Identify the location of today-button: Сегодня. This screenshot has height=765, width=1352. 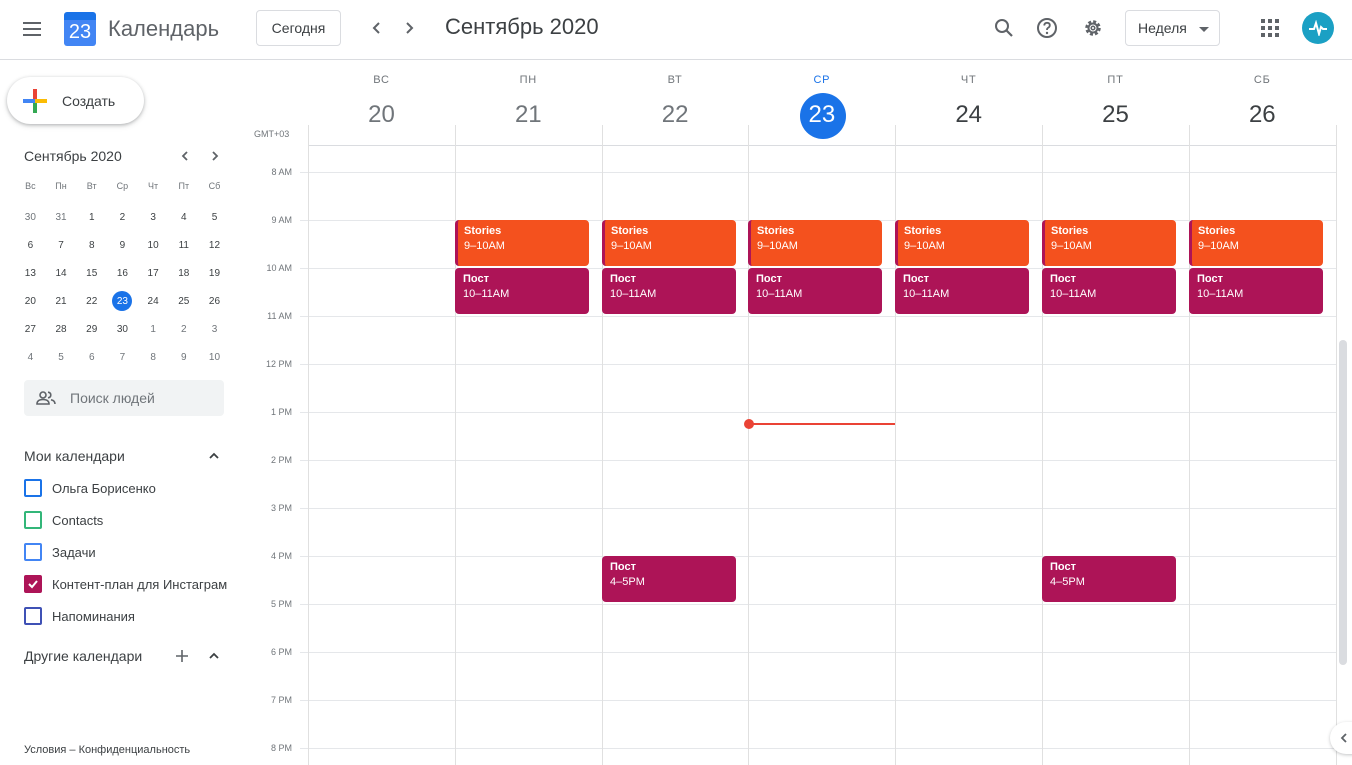
(298, 28).